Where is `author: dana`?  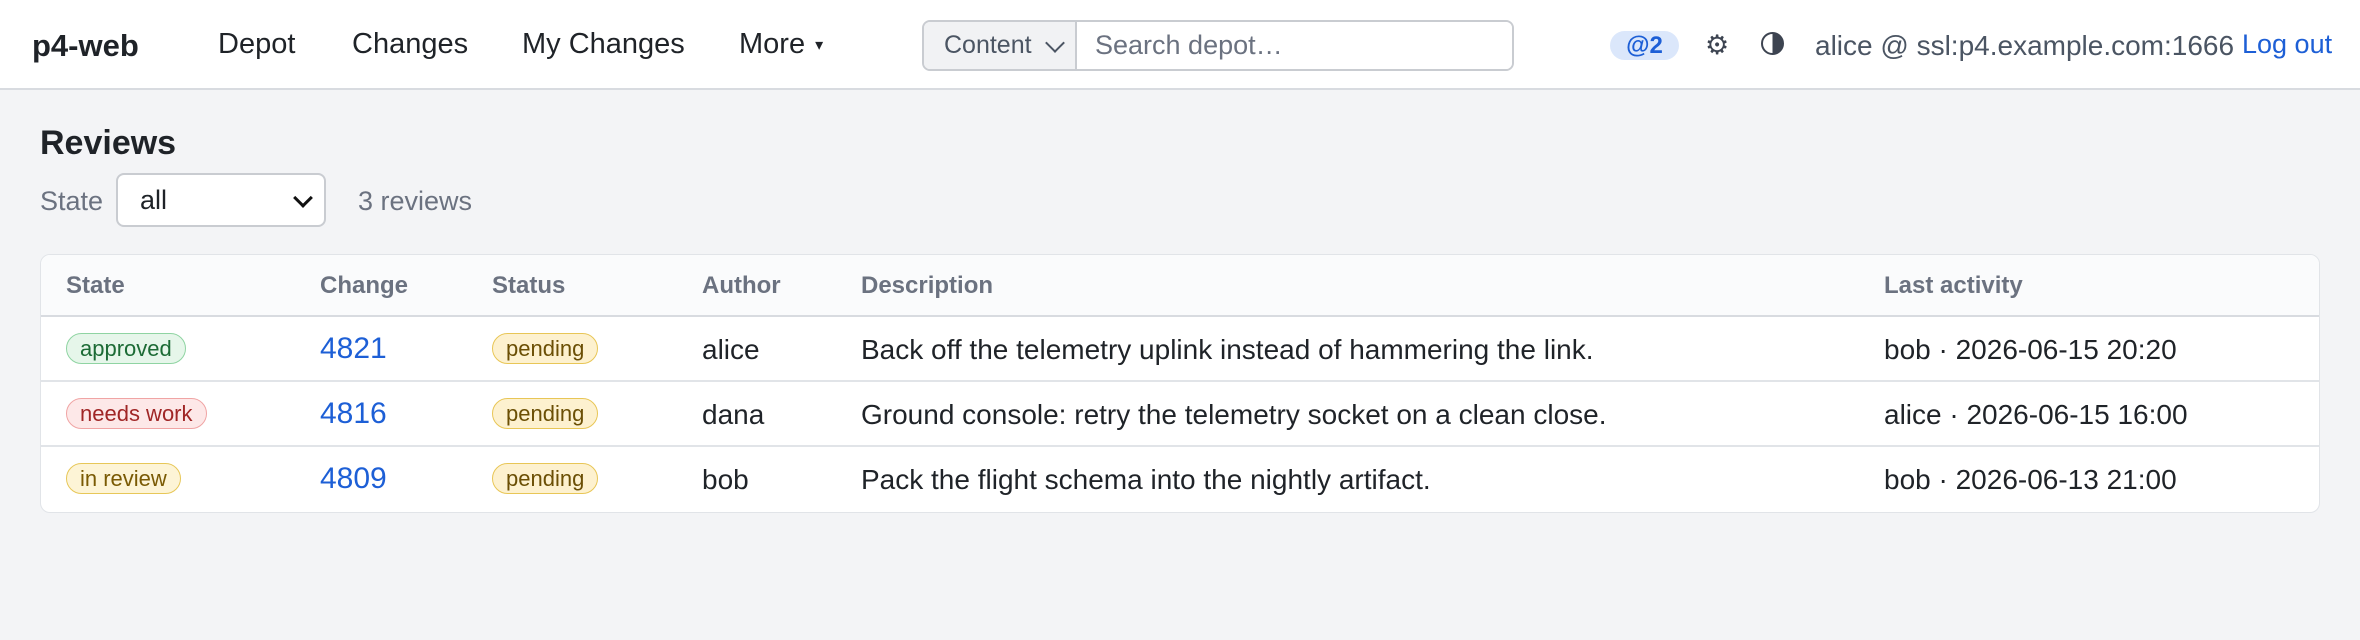 author: dana is located at coordinates (733, 414).